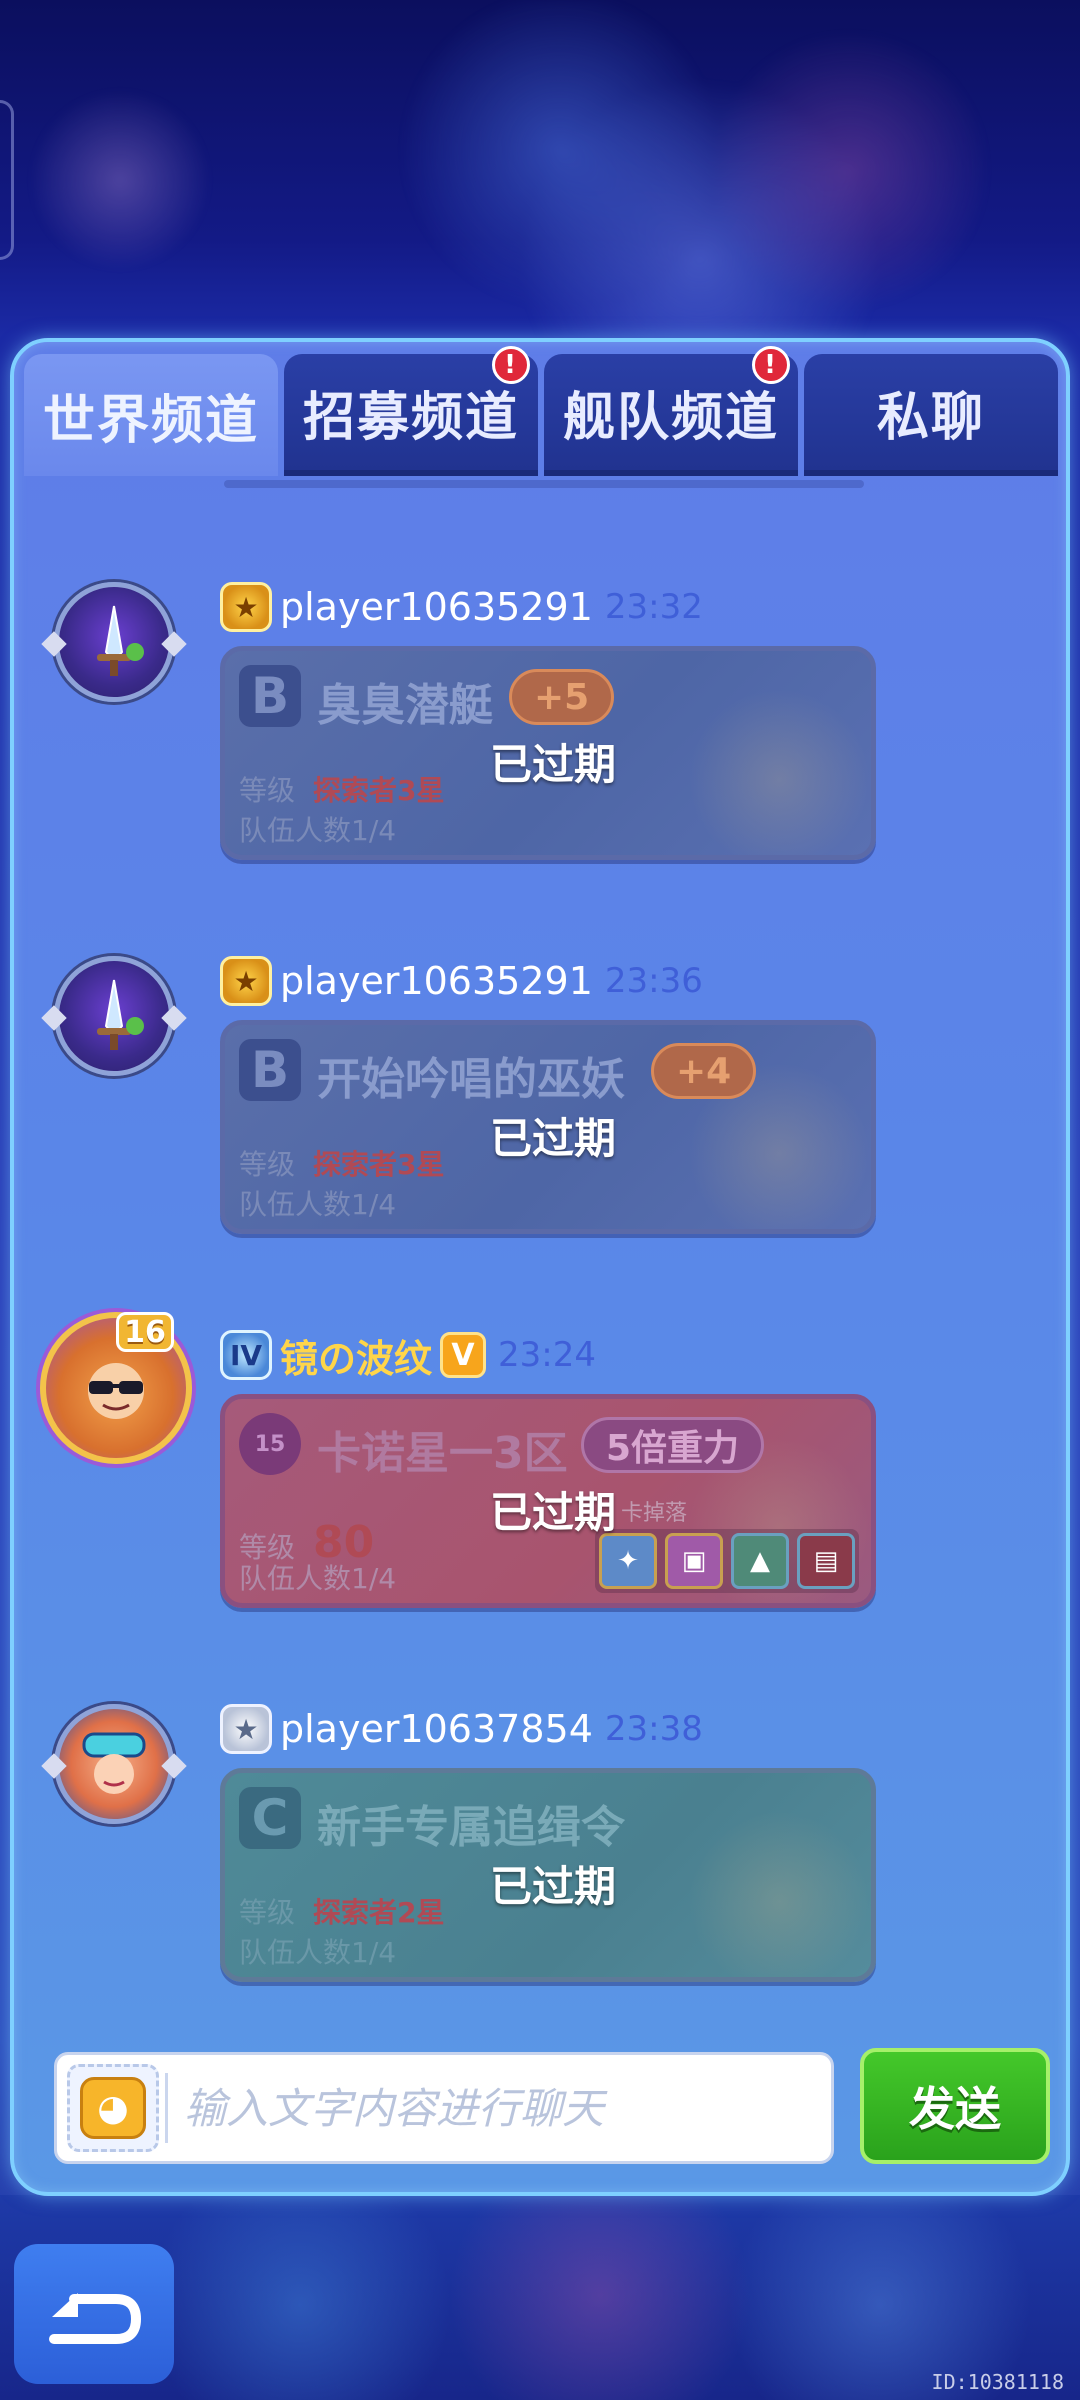 Image resolution: width=1080 pixels, height=2400 pixels. What do you see at coordinates (471, 1079) in the screenshot?
I see `card-title: 开始吟唱的巫妖` at bounding box center [471, 1079].